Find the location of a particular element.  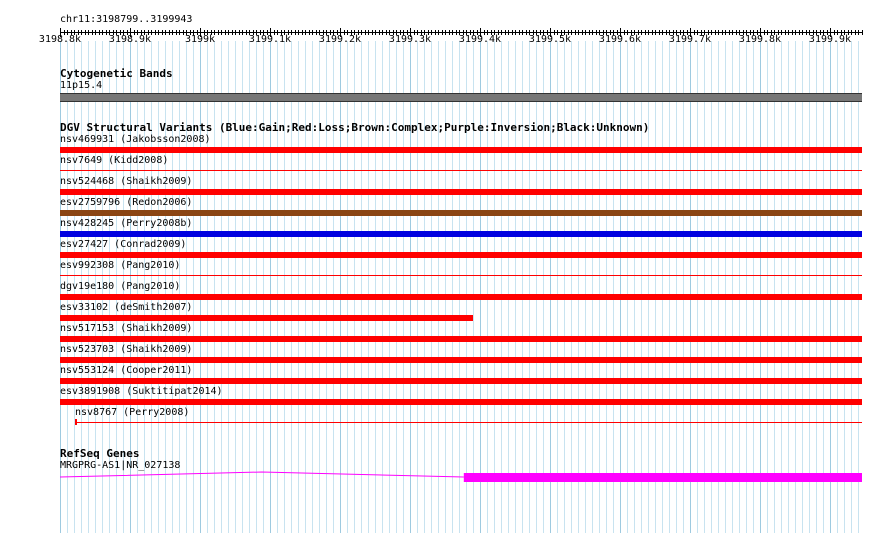

ruler-tick-label: 3199.2k is located at coordinates (340, 39).